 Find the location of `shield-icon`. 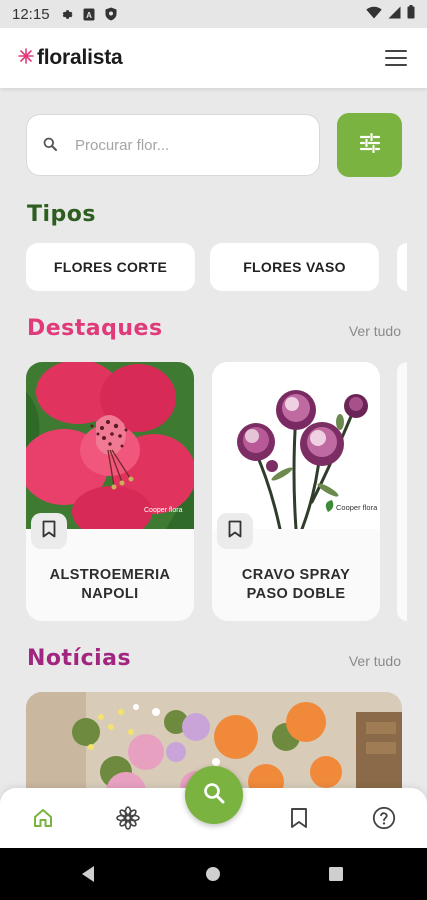

shield-icon is located at coordinates (111, 14).